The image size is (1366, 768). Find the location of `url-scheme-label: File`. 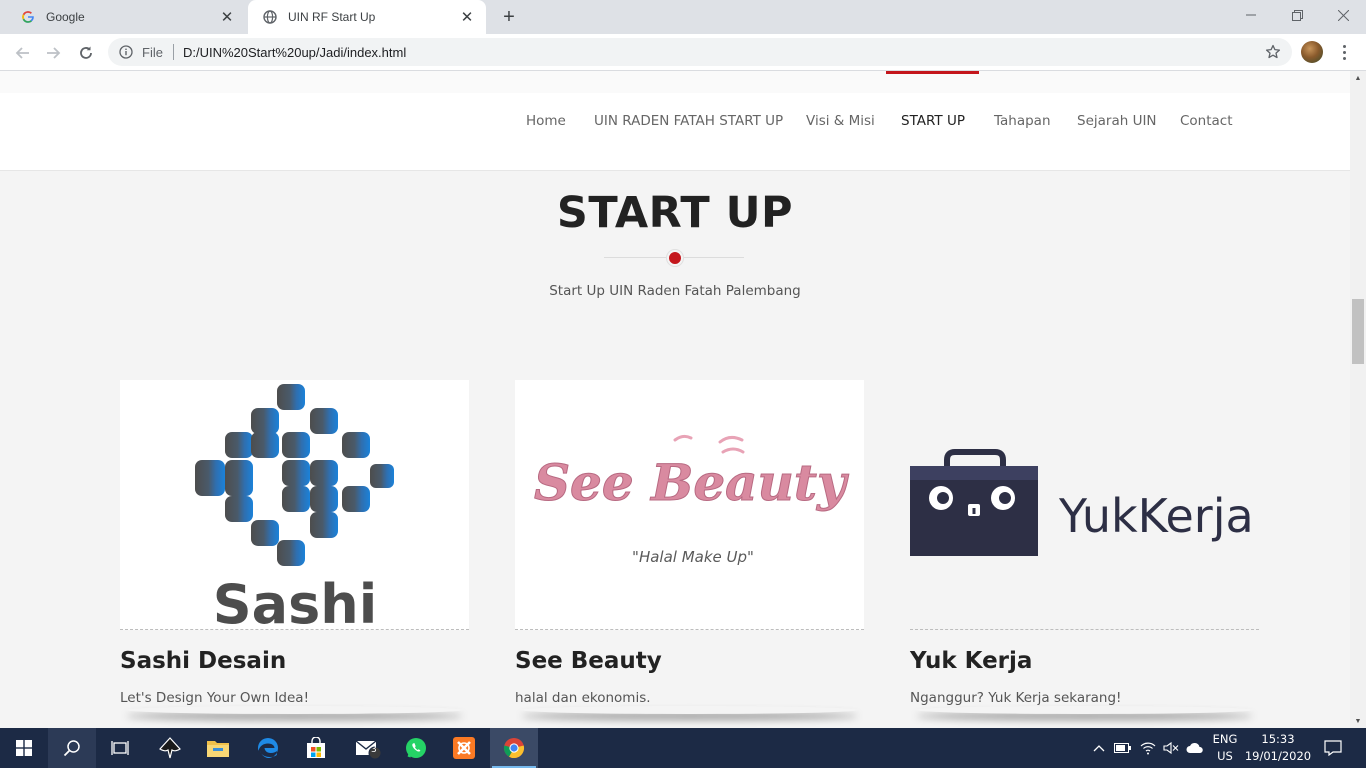

url-scheme-label: File is located at coordinates (152, 52).